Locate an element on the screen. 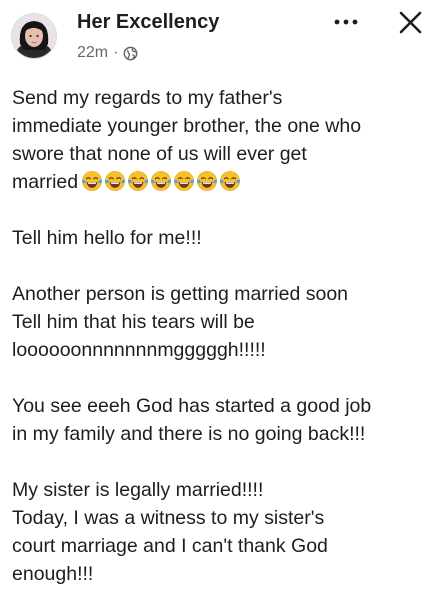 Image resolution: width=431 pixels, height=599 pixels. post-text-line: Another person is getting married soon is located at coordinates (180, 294).